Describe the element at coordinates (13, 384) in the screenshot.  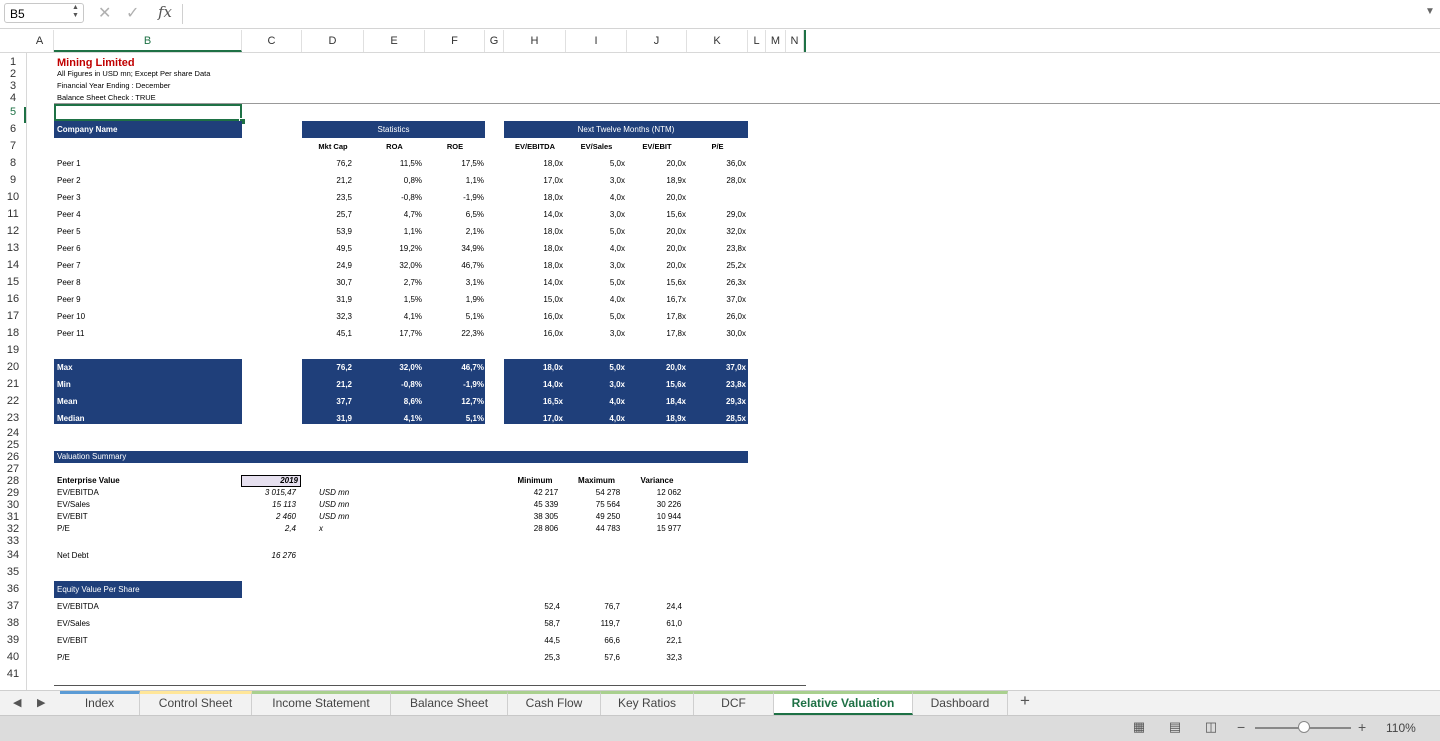
I see `row-header-21: 21` at that location.